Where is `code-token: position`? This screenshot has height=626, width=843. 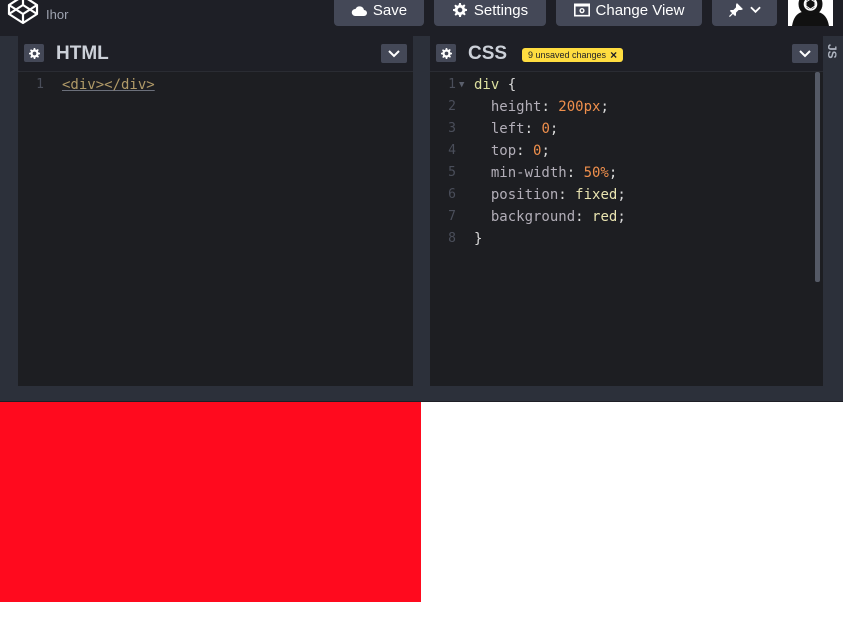 code-token: position is located at coordinates (516, 195).